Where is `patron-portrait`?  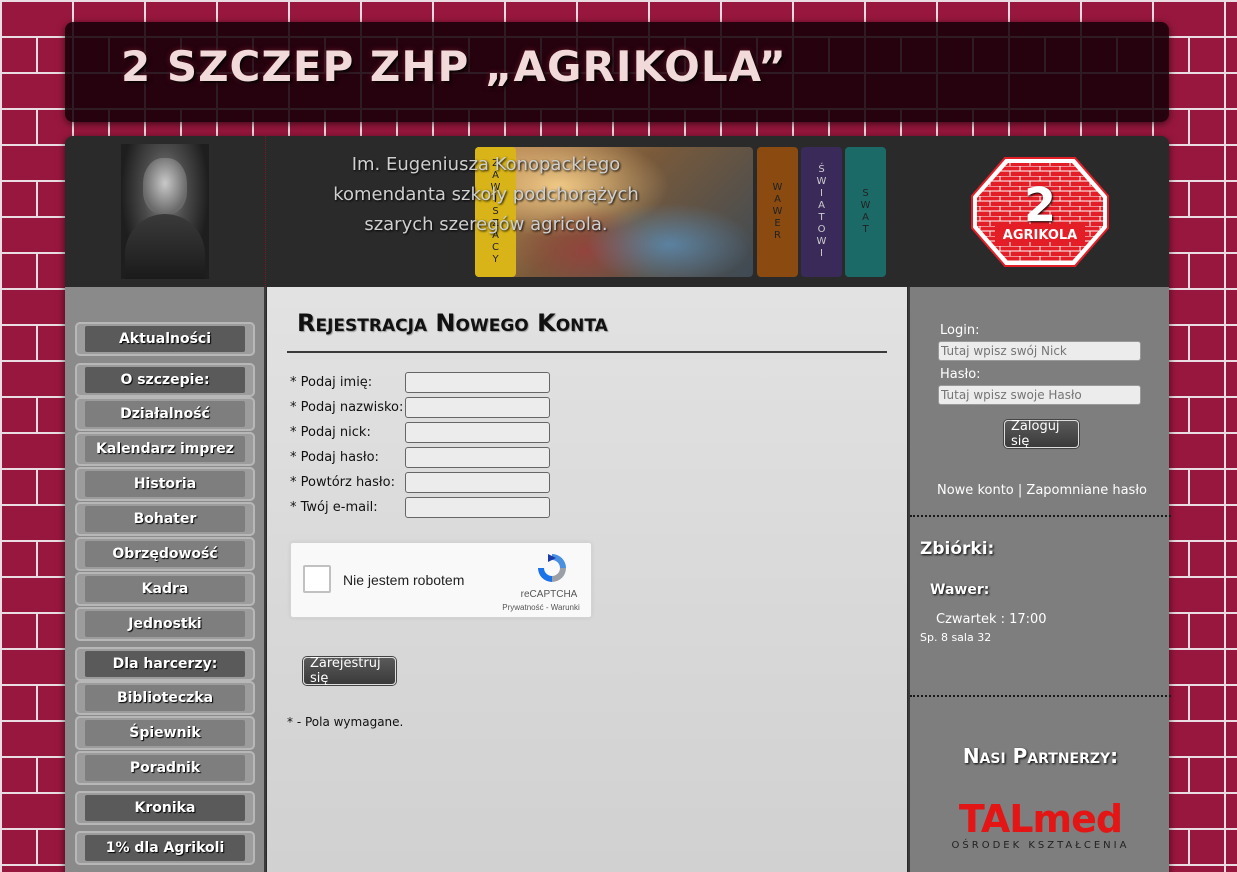
patron-portrait is located at coordinates (165, 211).